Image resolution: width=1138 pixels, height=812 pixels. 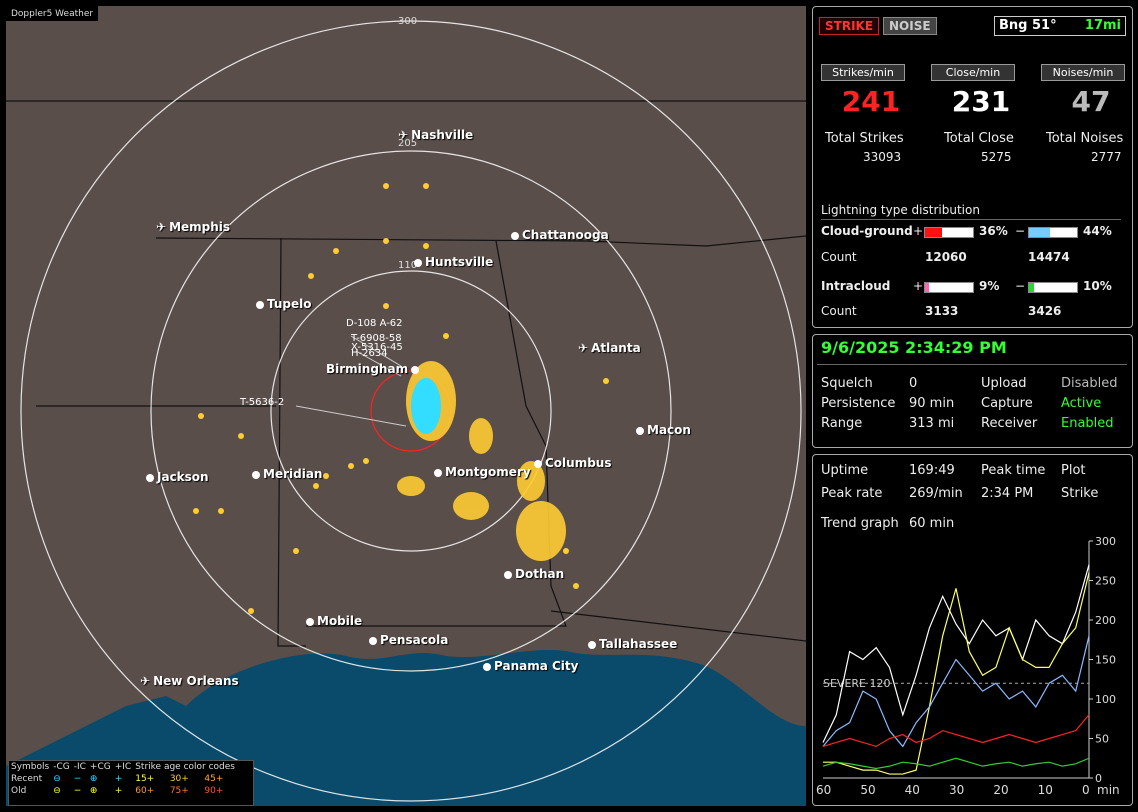 What do you see at coordinates (863, 72) in the screenshot?
I see `strikes-per-min-header: Strikes/min` at bounding box center [863, 72].